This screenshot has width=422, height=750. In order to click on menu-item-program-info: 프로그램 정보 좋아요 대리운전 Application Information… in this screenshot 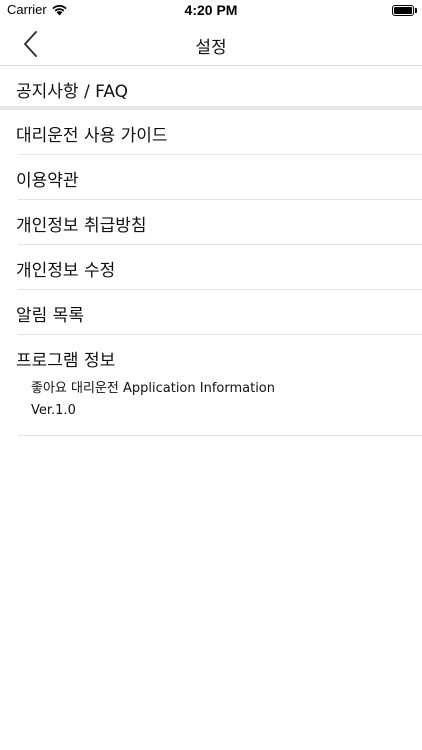, I will do `click(211, 385)`.